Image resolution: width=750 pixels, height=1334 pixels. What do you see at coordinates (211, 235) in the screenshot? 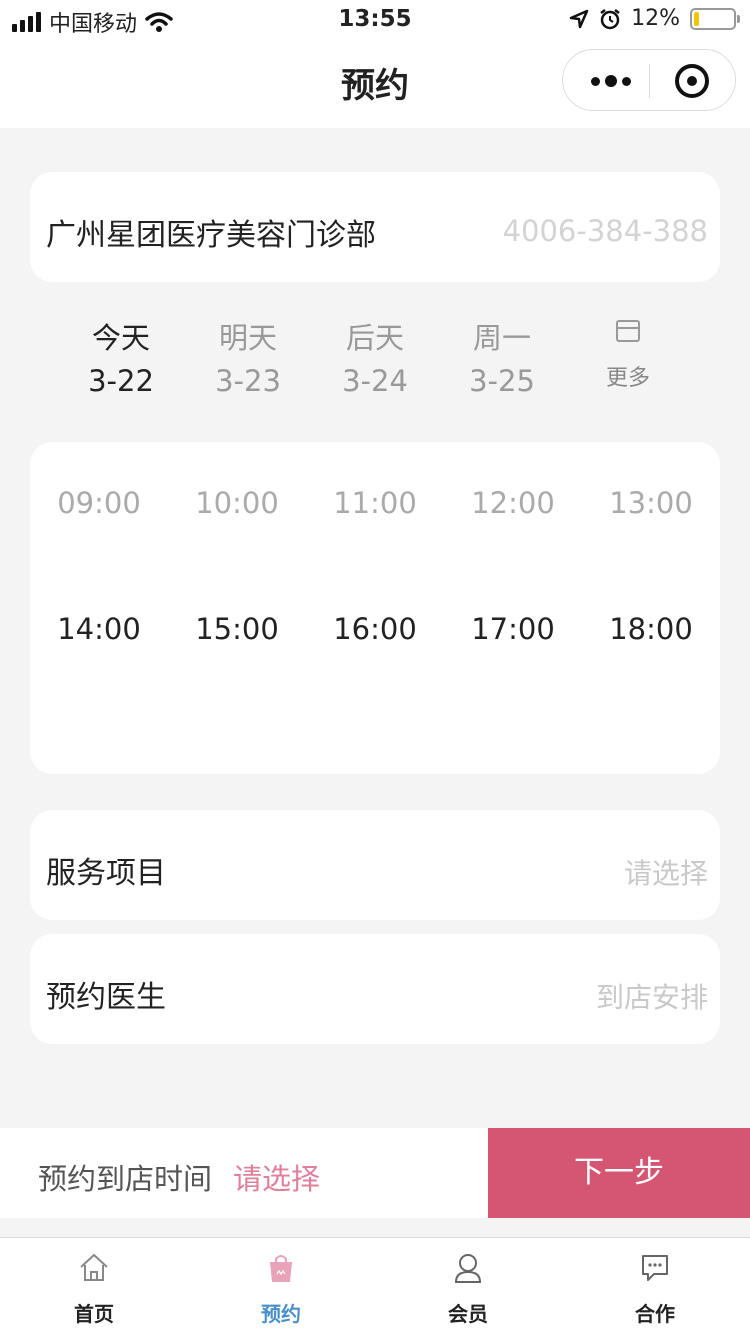
I see `store-name: 广州星团医疗美容门诊部` at bounding box center [211, 235].